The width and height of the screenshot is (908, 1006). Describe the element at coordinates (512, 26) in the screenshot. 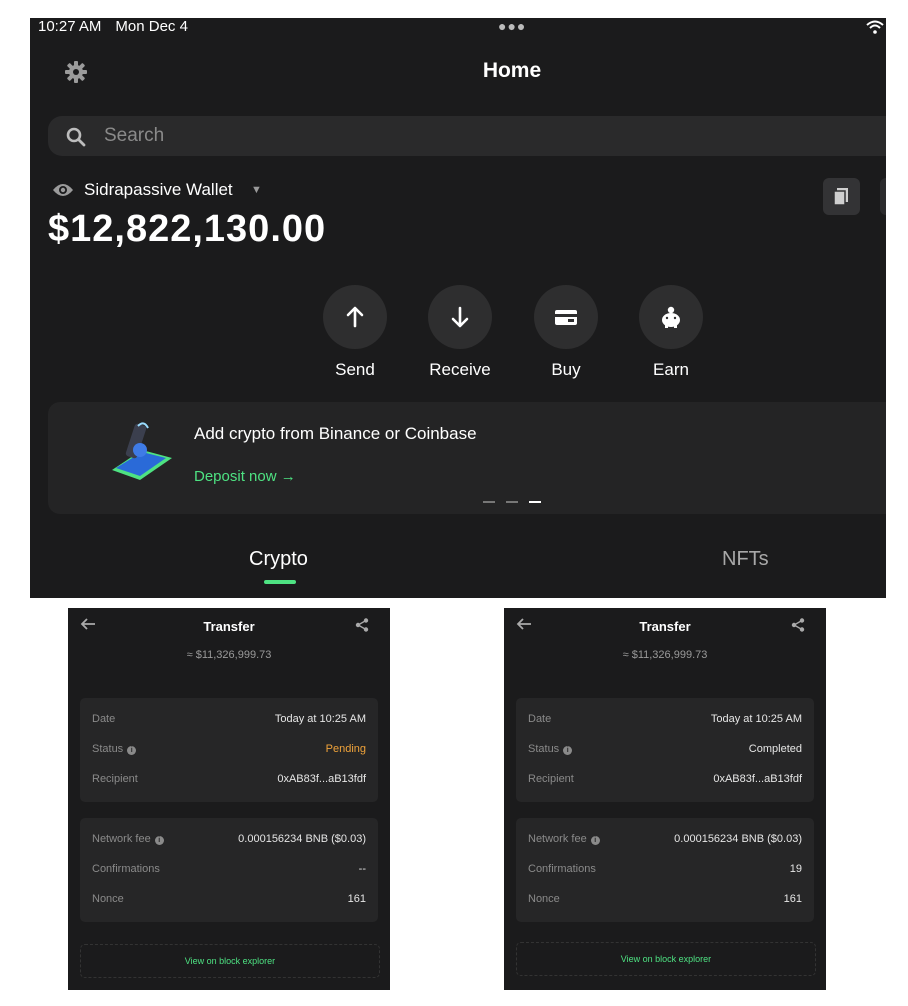

I see `multitask-dots-icon: ●●●` at that location.